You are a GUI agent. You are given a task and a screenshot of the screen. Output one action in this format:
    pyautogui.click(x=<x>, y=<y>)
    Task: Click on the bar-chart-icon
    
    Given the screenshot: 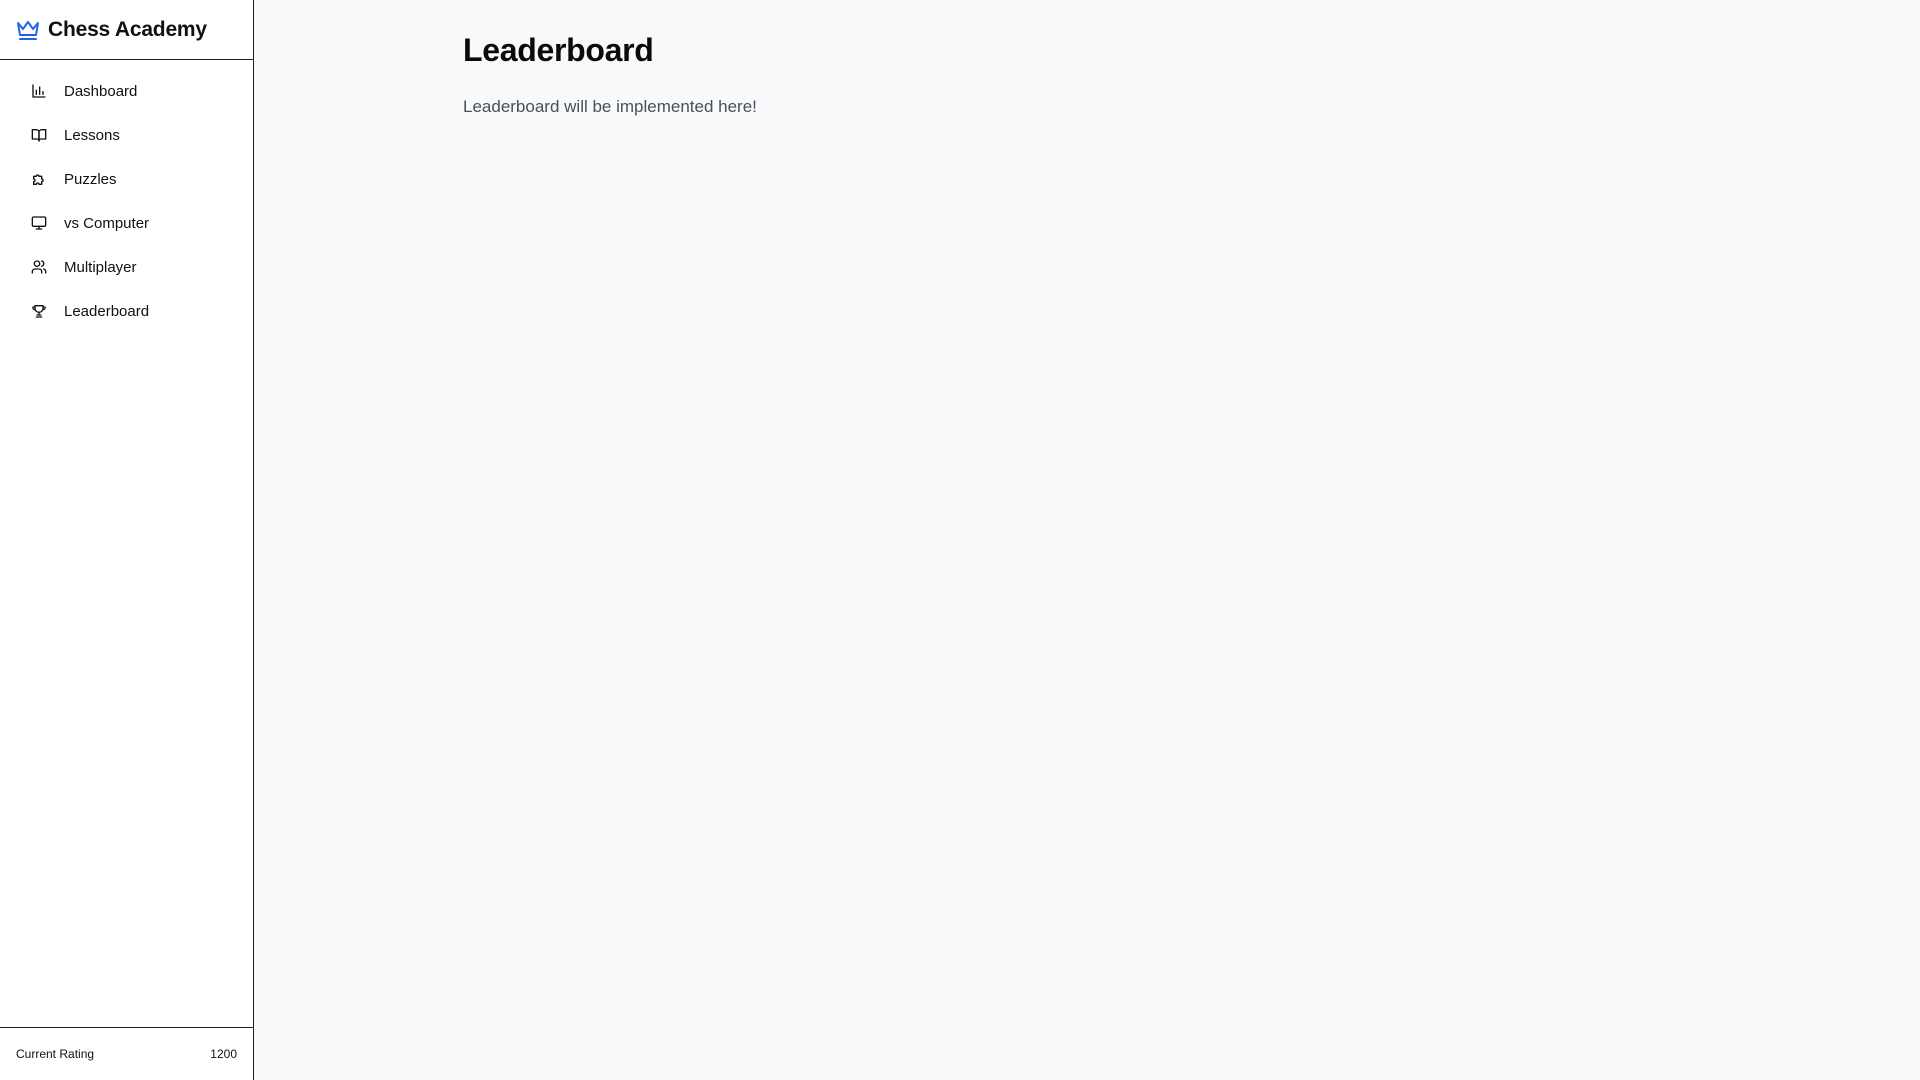 What is the action you would take?
    pyautogui.click(x=39, y=91)
    